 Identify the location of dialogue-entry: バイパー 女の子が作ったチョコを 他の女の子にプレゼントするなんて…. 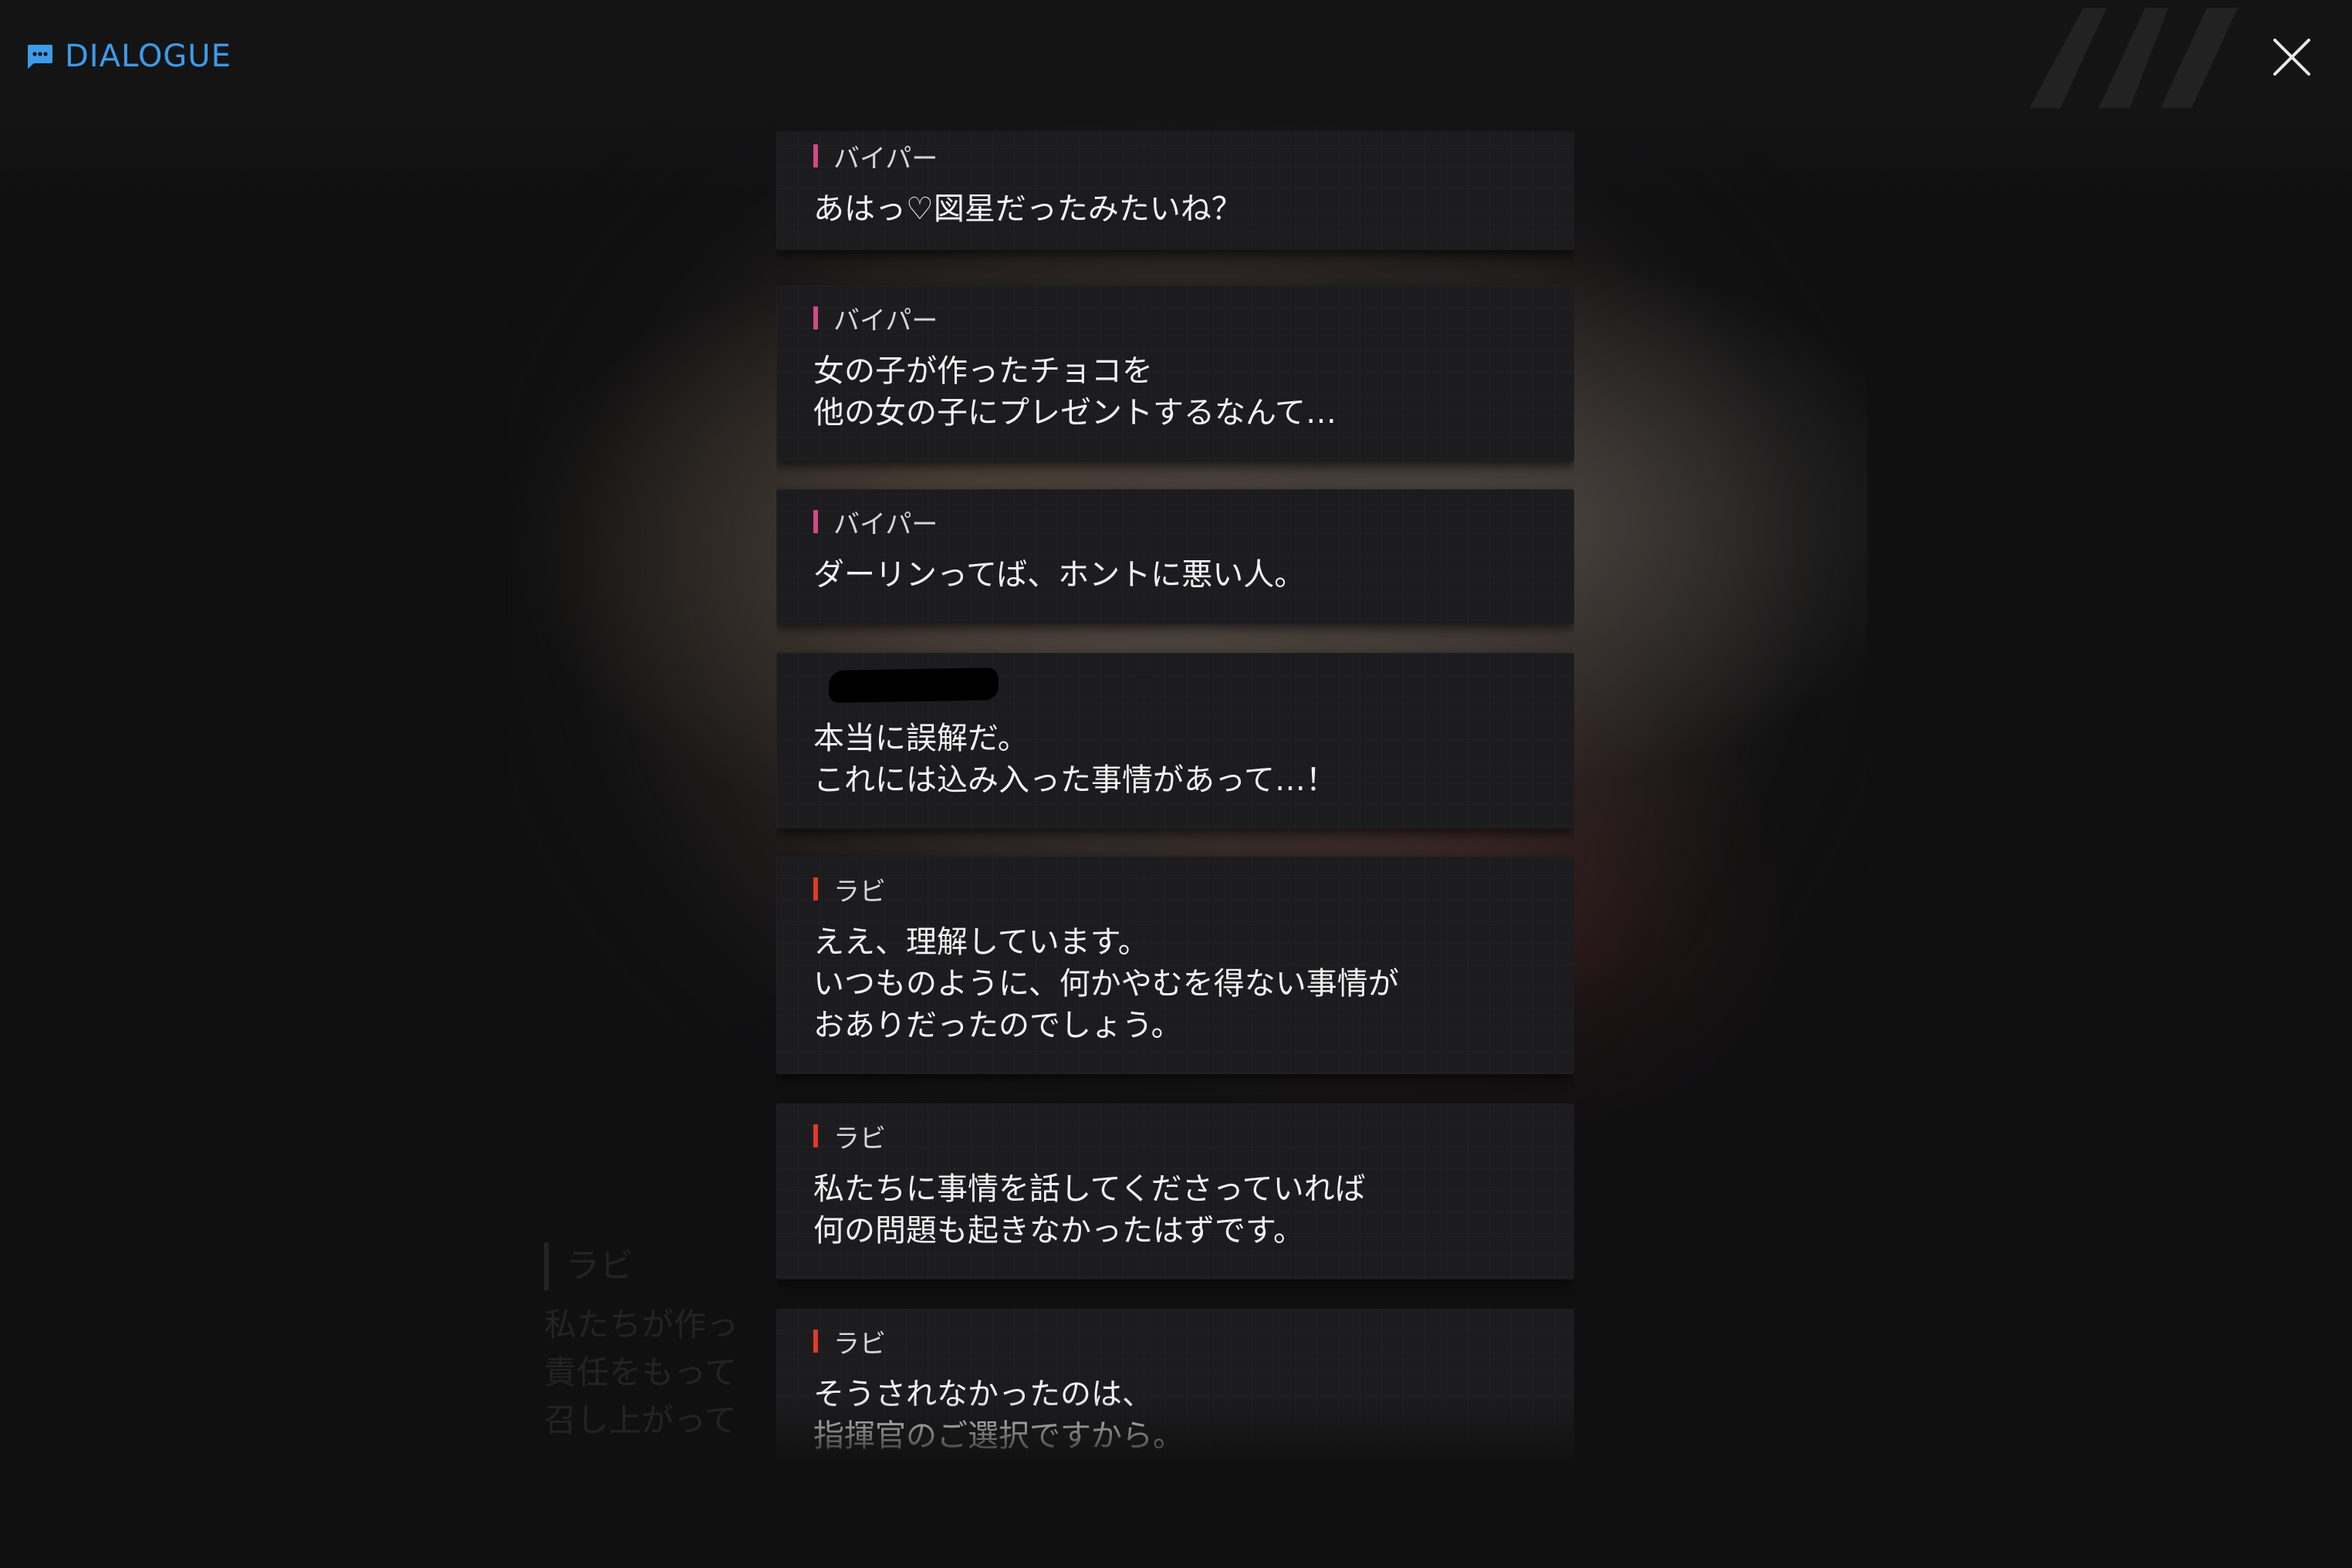
(1175, 373).